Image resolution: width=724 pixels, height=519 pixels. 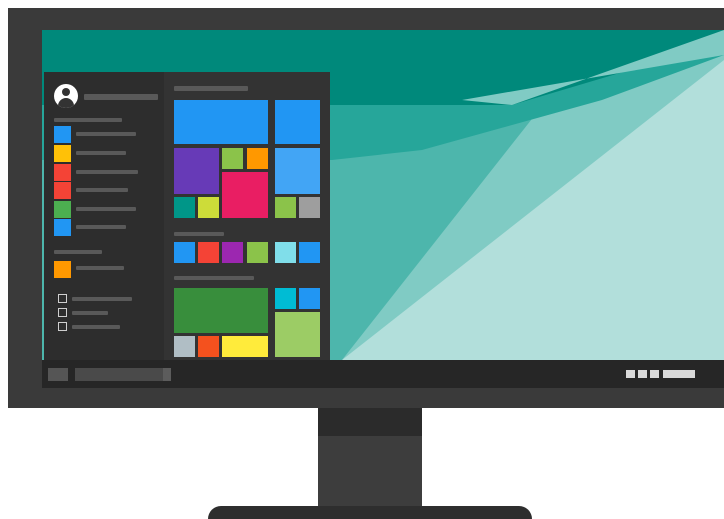 What do you see at coordinates (679, 374) in the screenshot?
I see `clock-placeholder` at bounding box center [679, 374].